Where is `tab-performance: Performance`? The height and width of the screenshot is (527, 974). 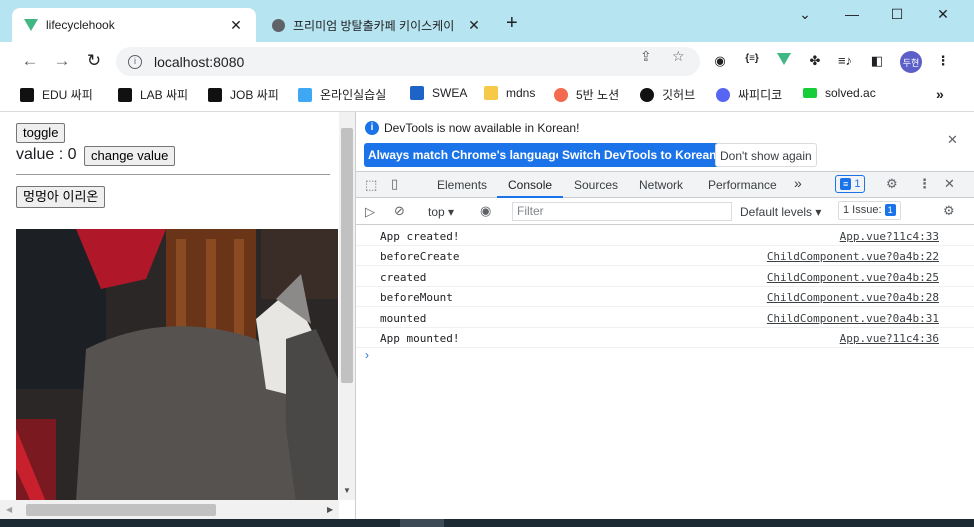 tab-performance: Performance is located at coordinates (742, 185).